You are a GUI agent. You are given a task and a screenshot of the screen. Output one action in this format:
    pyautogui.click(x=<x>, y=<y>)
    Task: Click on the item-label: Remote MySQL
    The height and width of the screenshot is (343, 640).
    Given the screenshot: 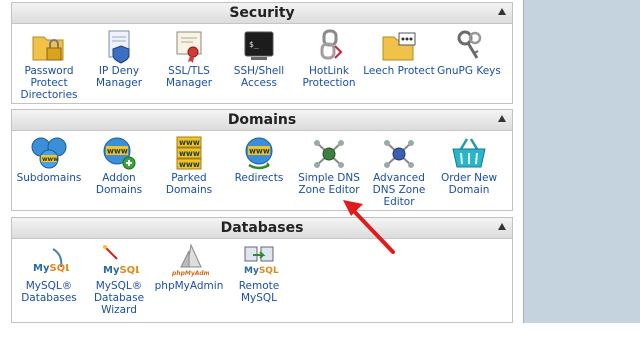 What is the action you would take?
    pyautogui.click(x=259, y=292)
    